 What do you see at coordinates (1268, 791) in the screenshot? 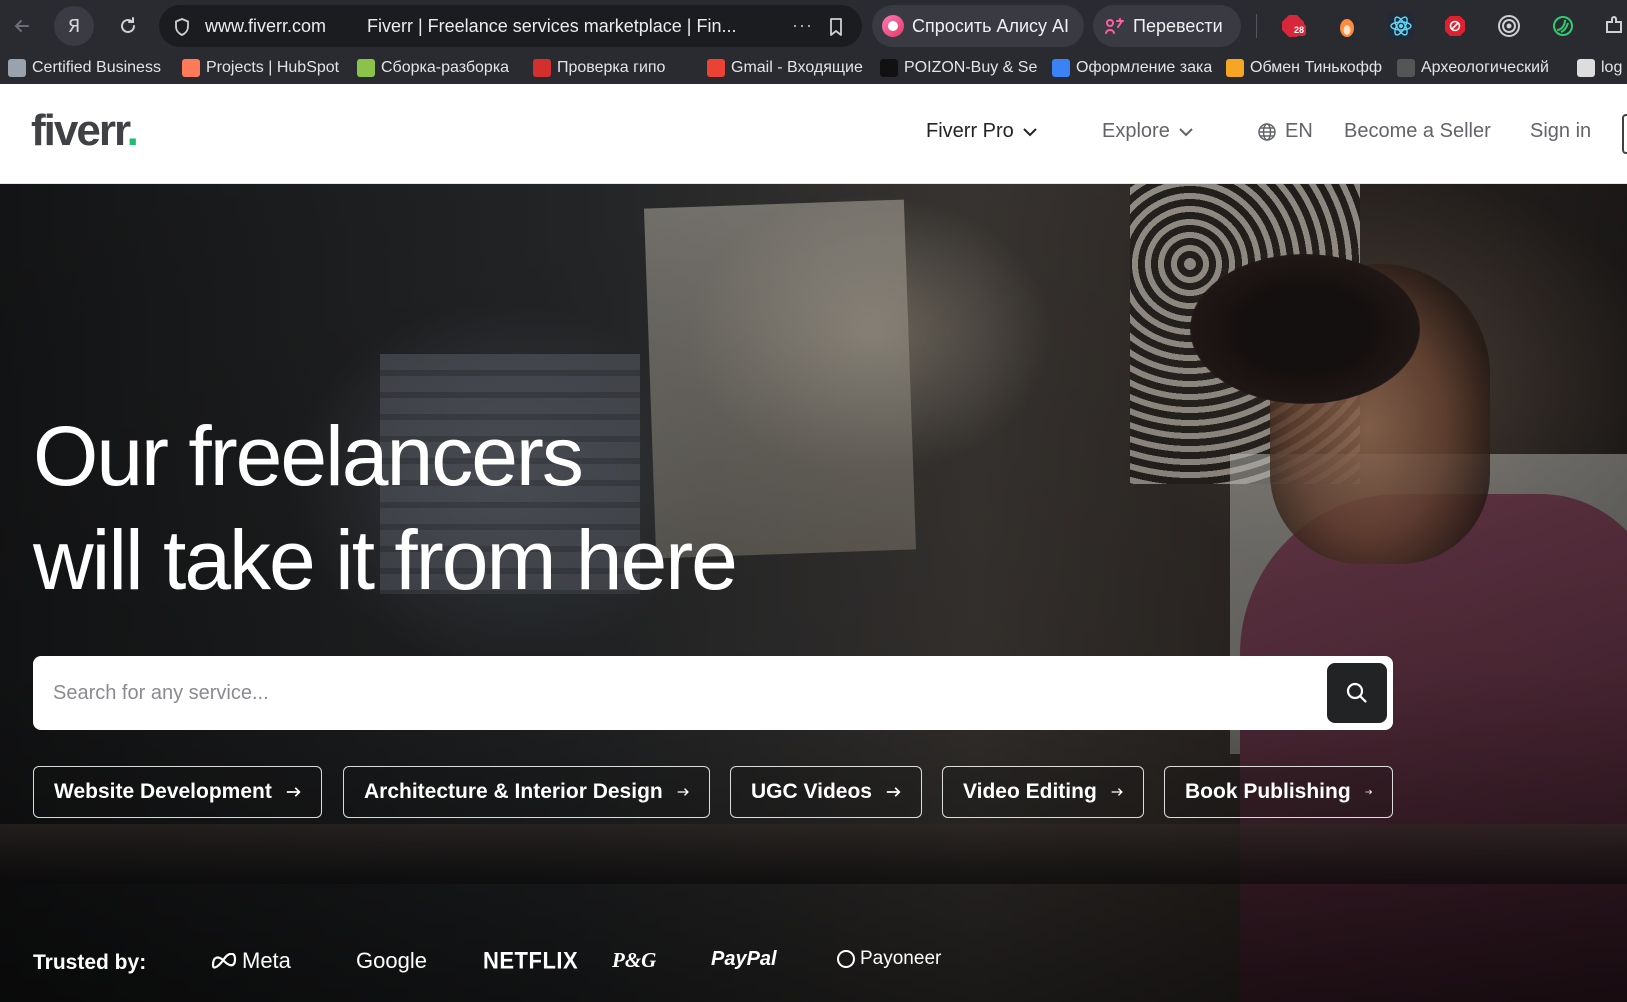
I see `chip-label: Book Publishing` at bounding box center [1268, 791].